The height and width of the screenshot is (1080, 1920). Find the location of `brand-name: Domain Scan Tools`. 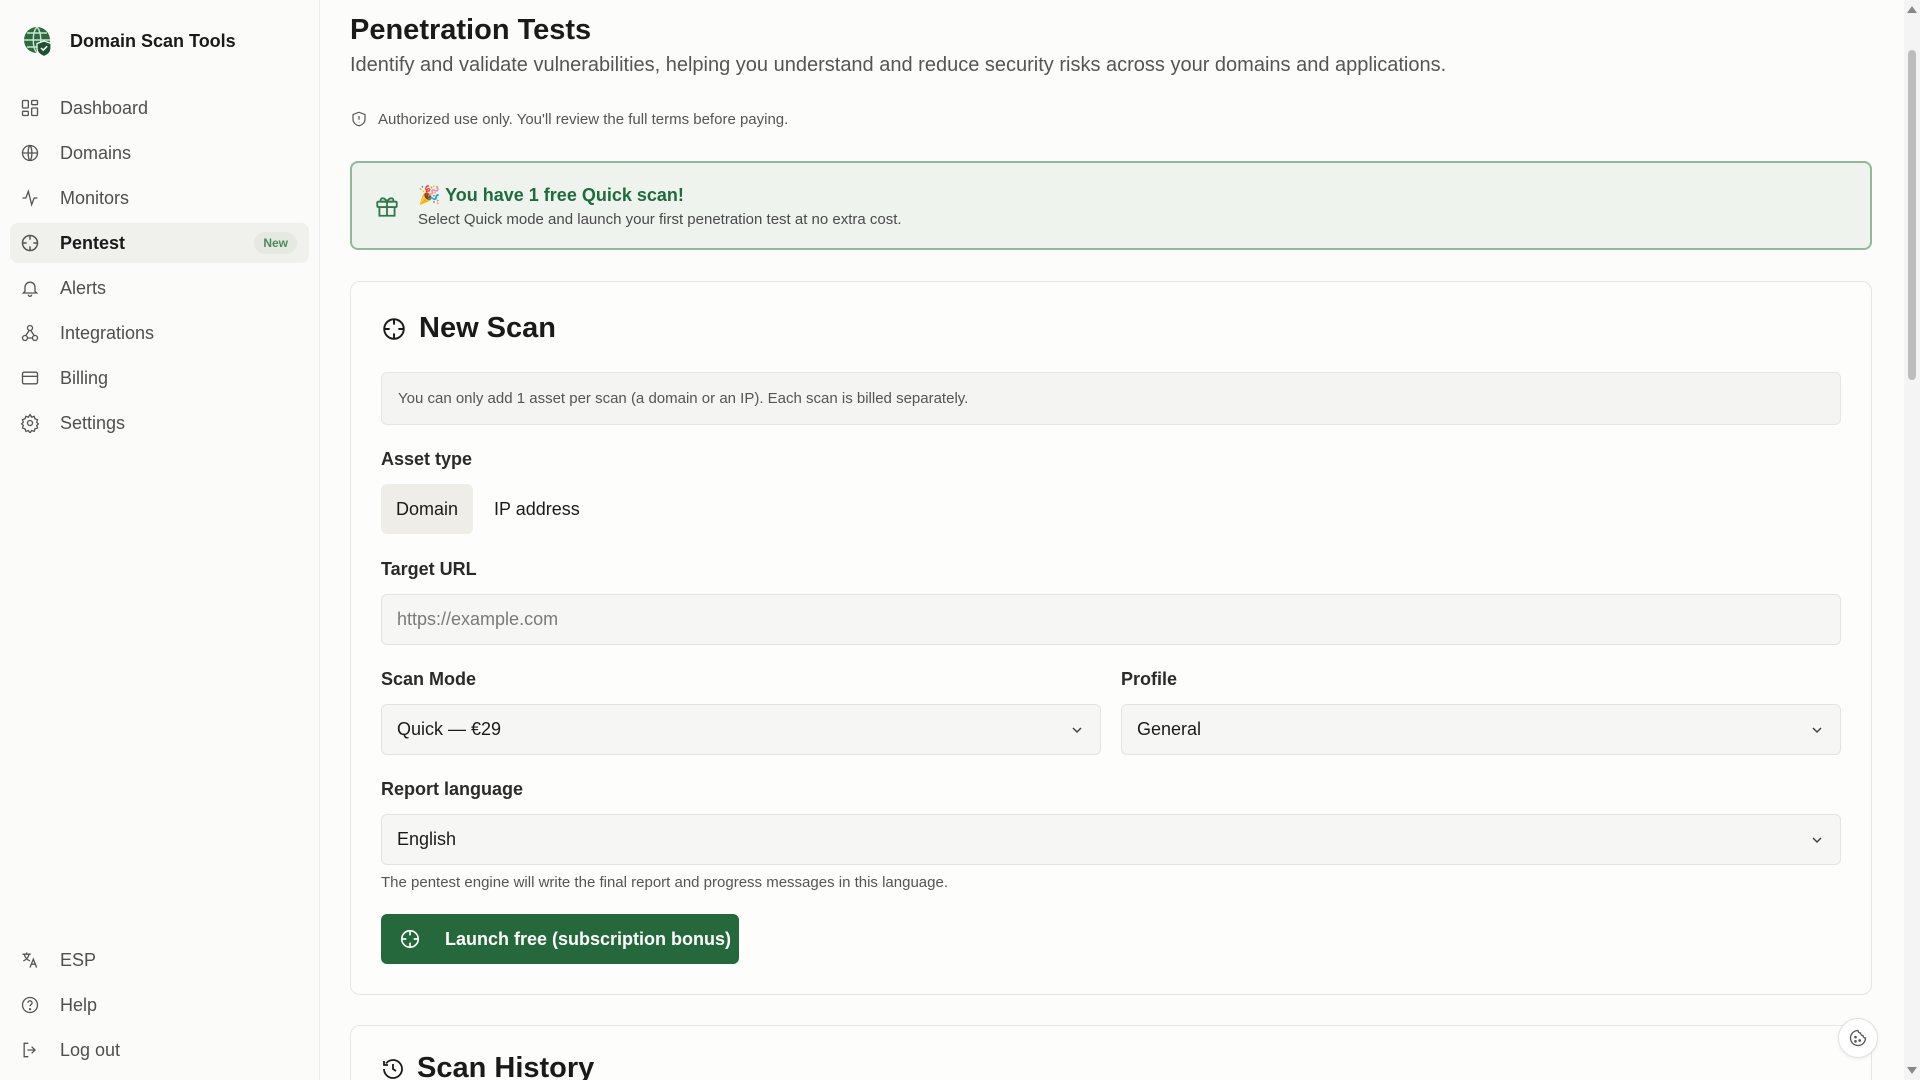

brand-name: Domain Scan Tools is located at coordinates (153, 40).